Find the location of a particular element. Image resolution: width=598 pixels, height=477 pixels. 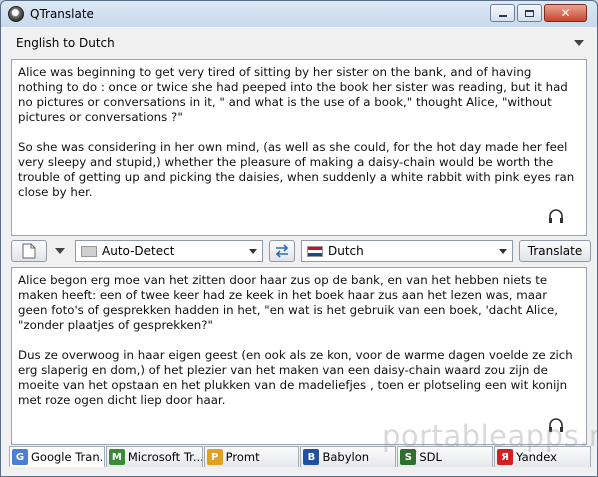

document-icon is located at coordinates (29, 251).